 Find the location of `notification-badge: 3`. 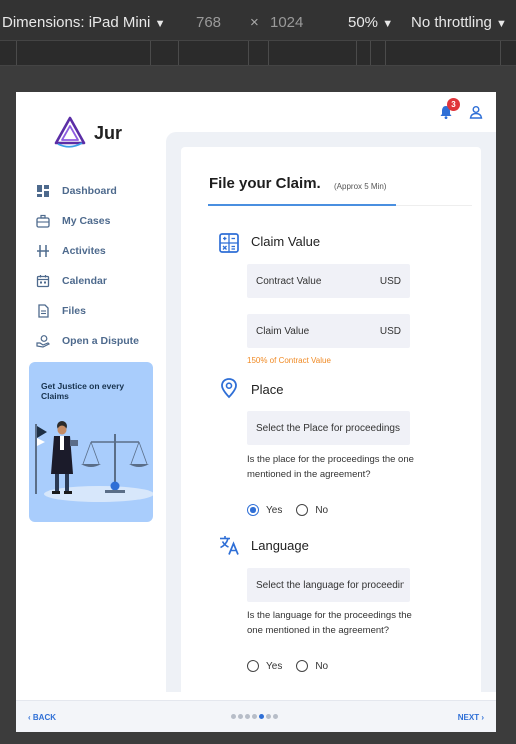

notification-badge: 3 is located at coordinates (453, 104).